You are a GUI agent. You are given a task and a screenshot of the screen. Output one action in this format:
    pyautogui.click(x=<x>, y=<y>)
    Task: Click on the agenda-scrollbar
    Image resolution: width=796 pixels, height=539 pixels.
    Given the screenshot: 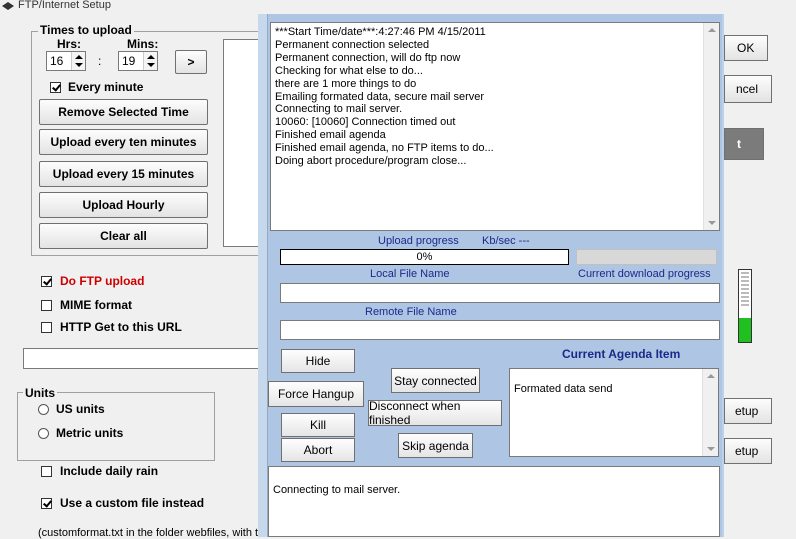 What is the action you would take?
    pyautogui.click(x=710, y=412)
    